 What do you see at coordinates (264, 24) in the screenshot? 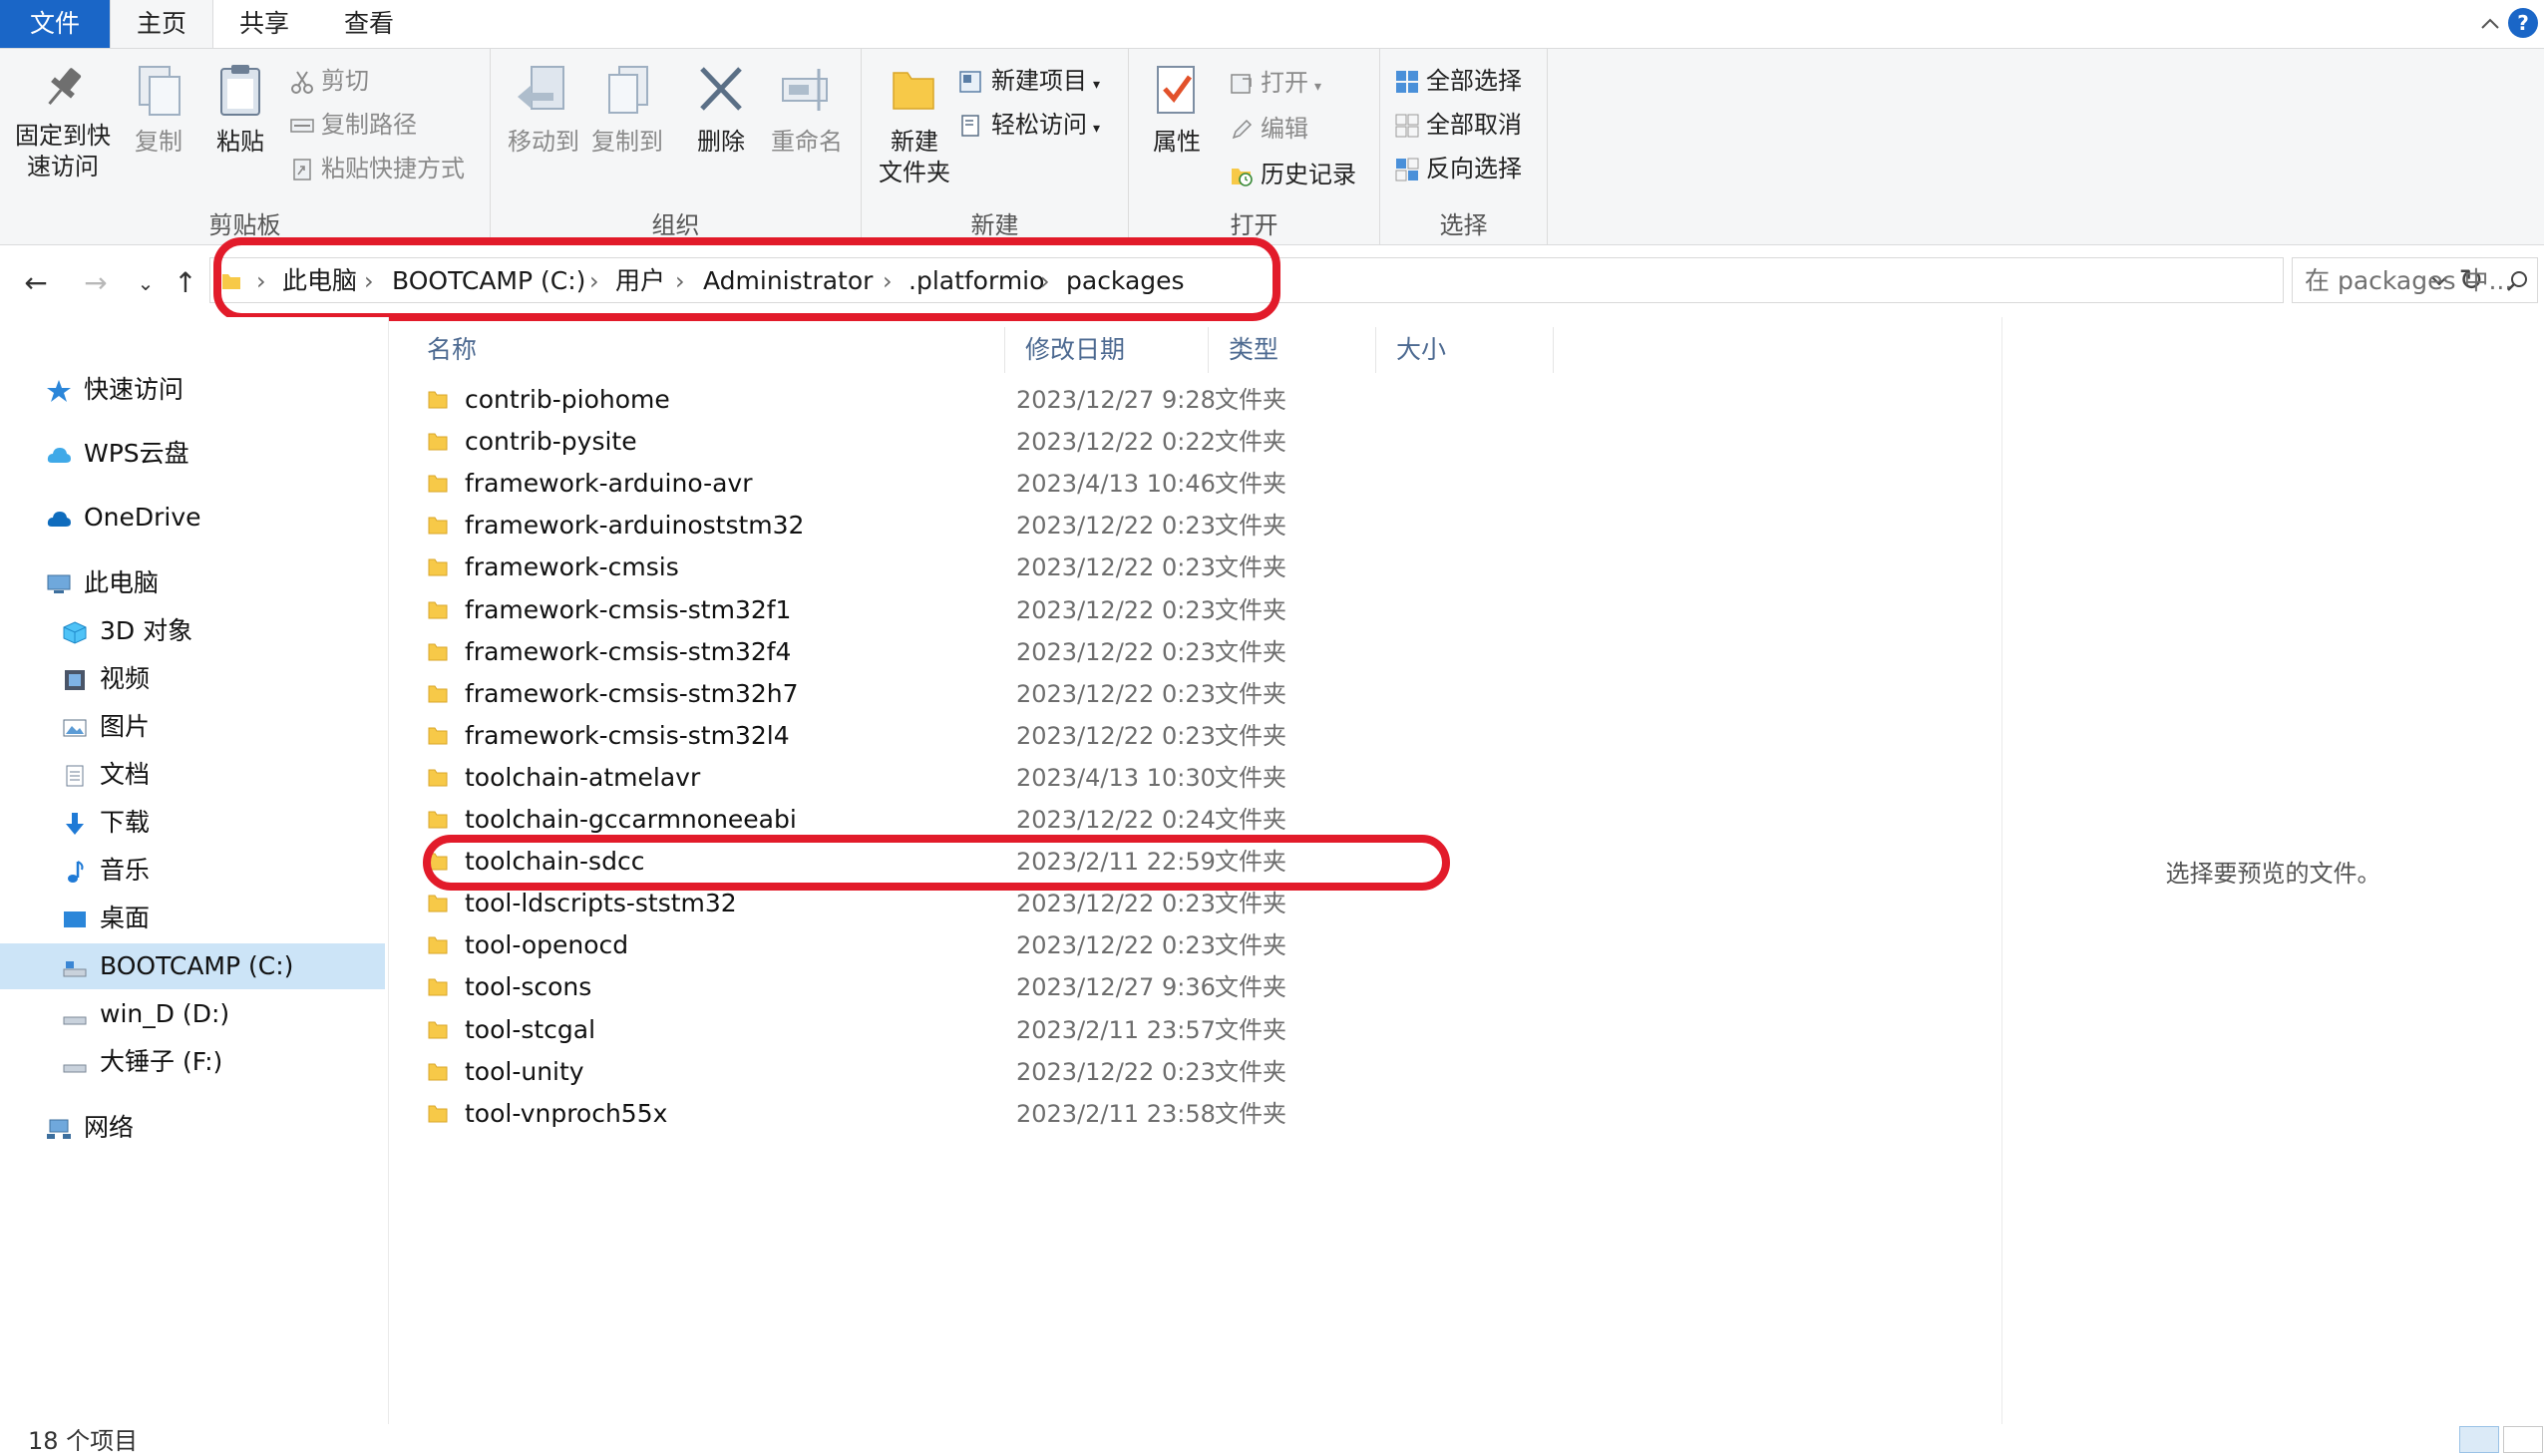
I see `tab-share: 共享` at bounding box center [264, 24].